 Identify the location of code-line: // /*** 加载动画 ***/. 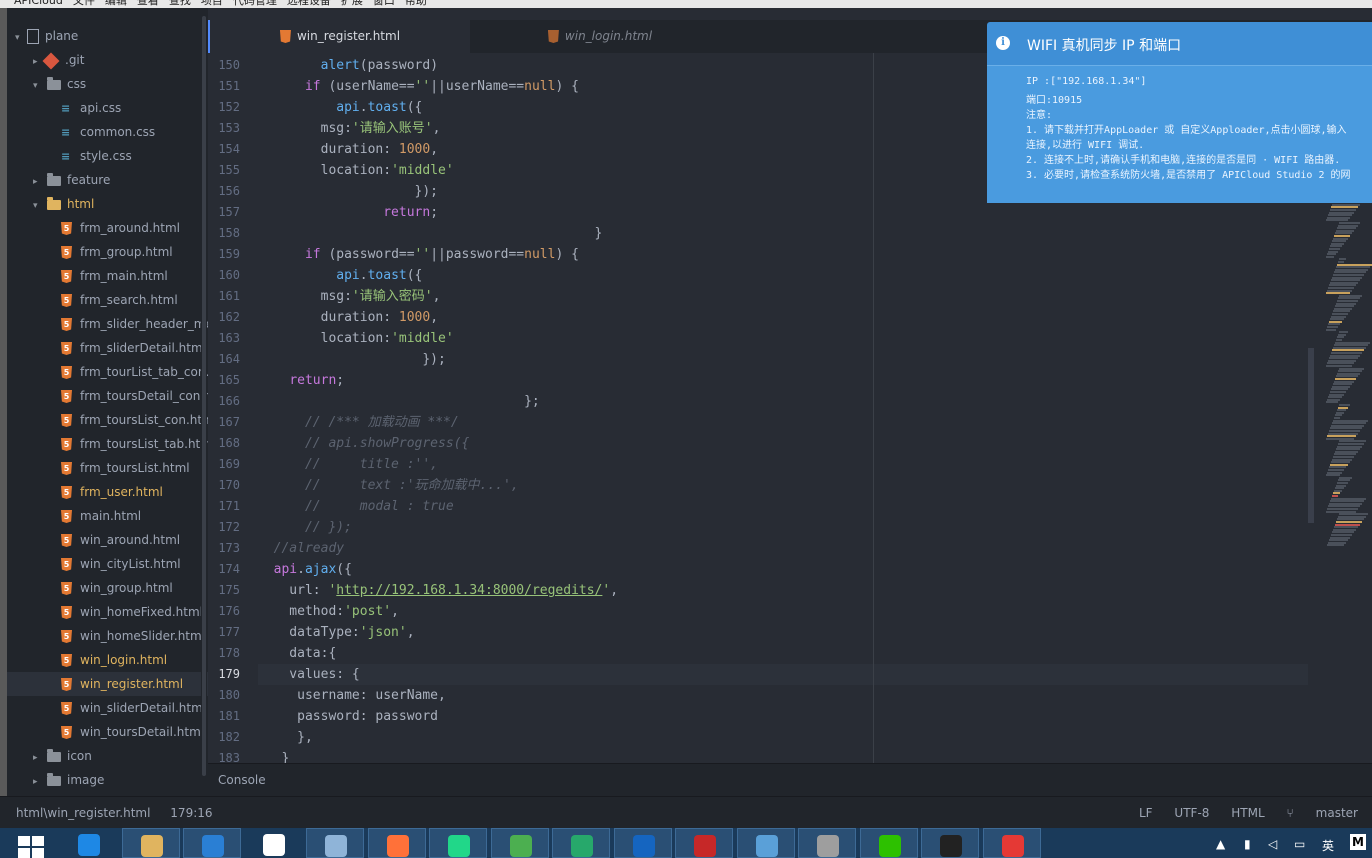
(358, 422).